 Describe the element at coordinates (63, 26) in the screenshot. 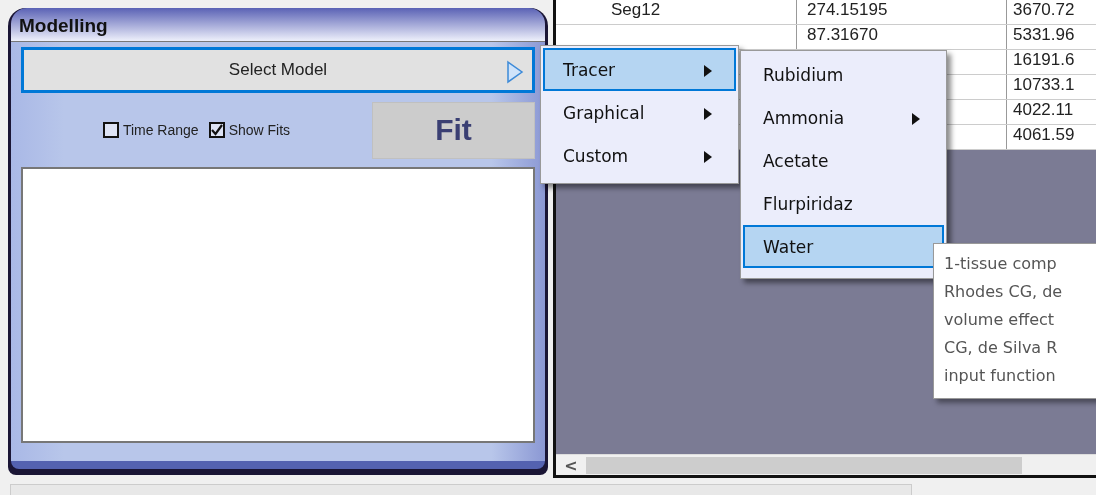

I see `panel-title: Modelling` at that location.